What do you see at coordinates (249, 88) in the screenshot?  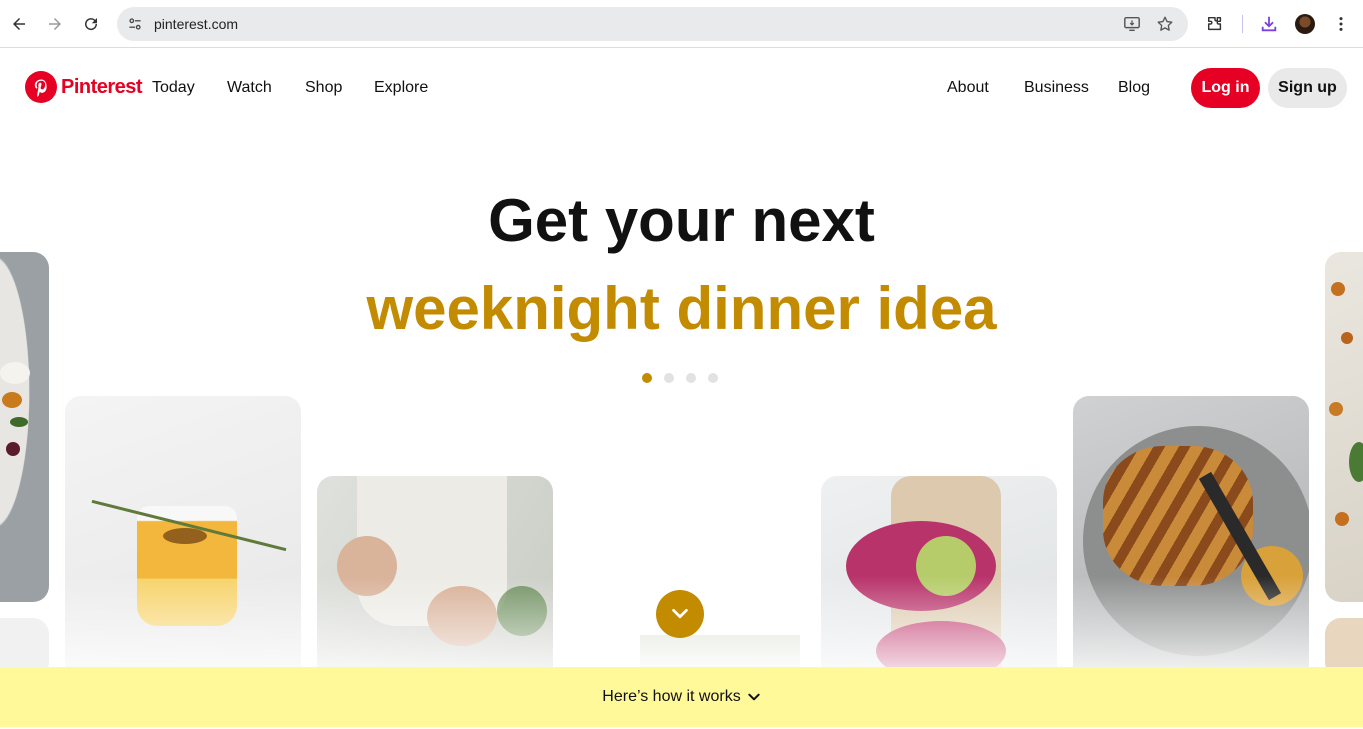 I see `nav-watch: Watch` at bounding box center [249, 88].